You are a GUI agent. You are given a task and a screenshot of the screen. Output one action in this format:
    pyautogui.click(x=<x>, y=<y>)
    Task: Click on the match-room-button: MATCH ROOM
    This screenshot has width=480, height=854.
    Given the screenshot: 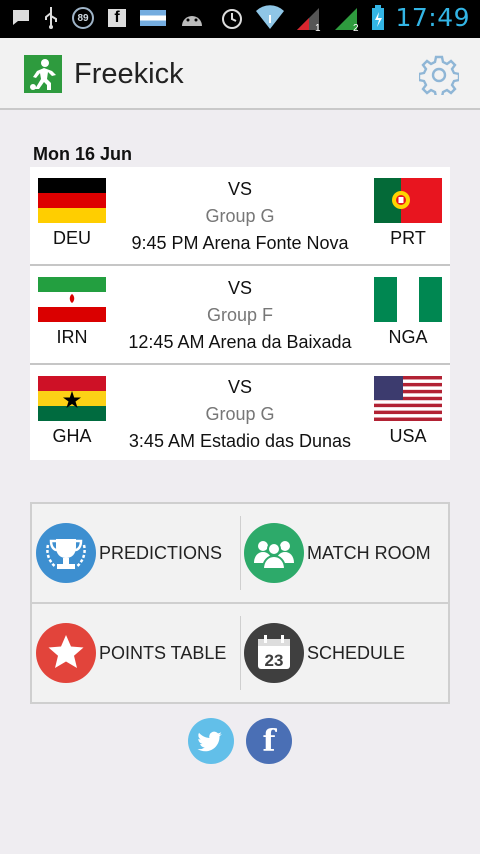 What is the action you would take?
    pyautogui.click(x=344, y=553)
    